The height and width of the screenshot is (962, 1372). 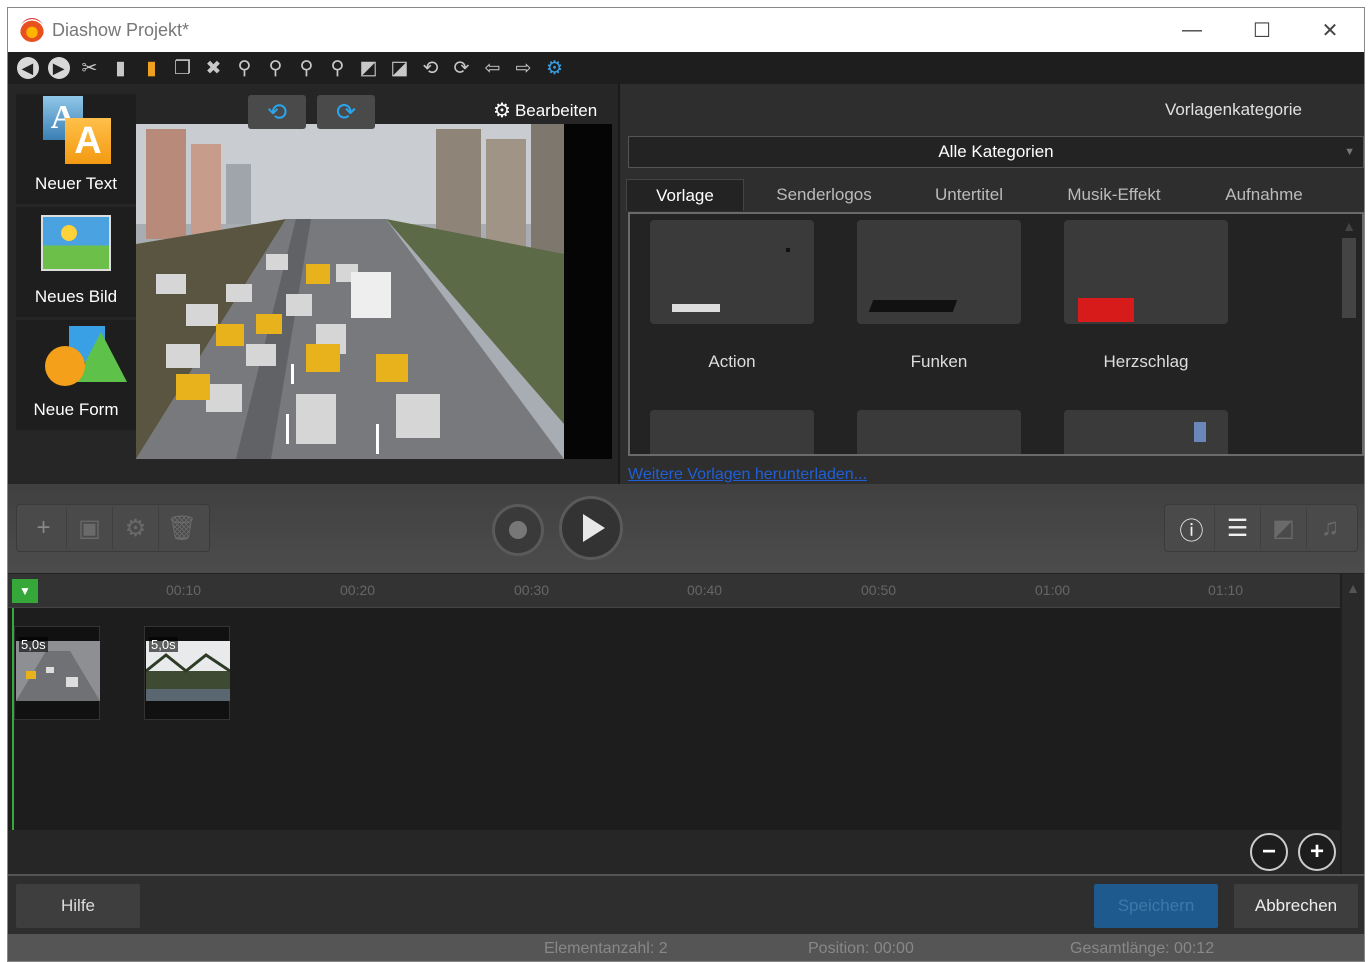 What do you see at coordinates (1349, 278) in the screenshot?
I see `scroll-thumb` at bounding box center [1349, 278].